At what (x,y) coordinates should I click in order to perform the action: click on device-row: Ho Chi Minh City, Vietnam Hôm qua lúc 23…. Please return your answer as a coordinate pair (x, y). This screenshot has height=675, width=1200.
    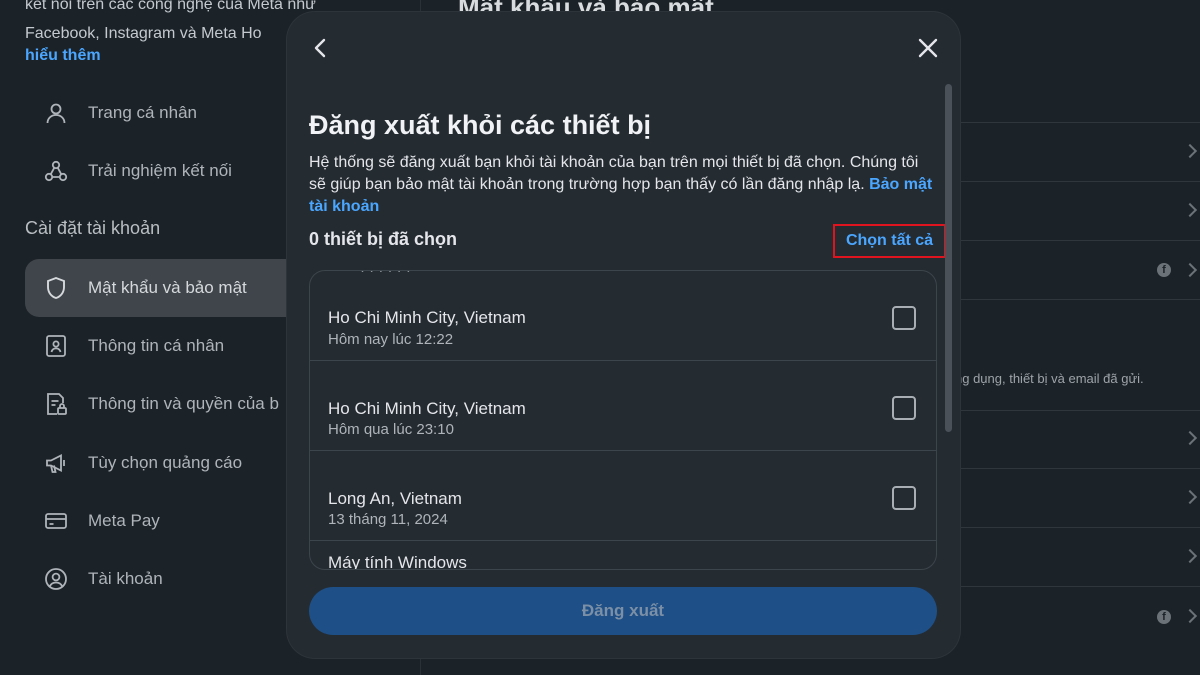
    Looking at the image, I should click on (623, 406).